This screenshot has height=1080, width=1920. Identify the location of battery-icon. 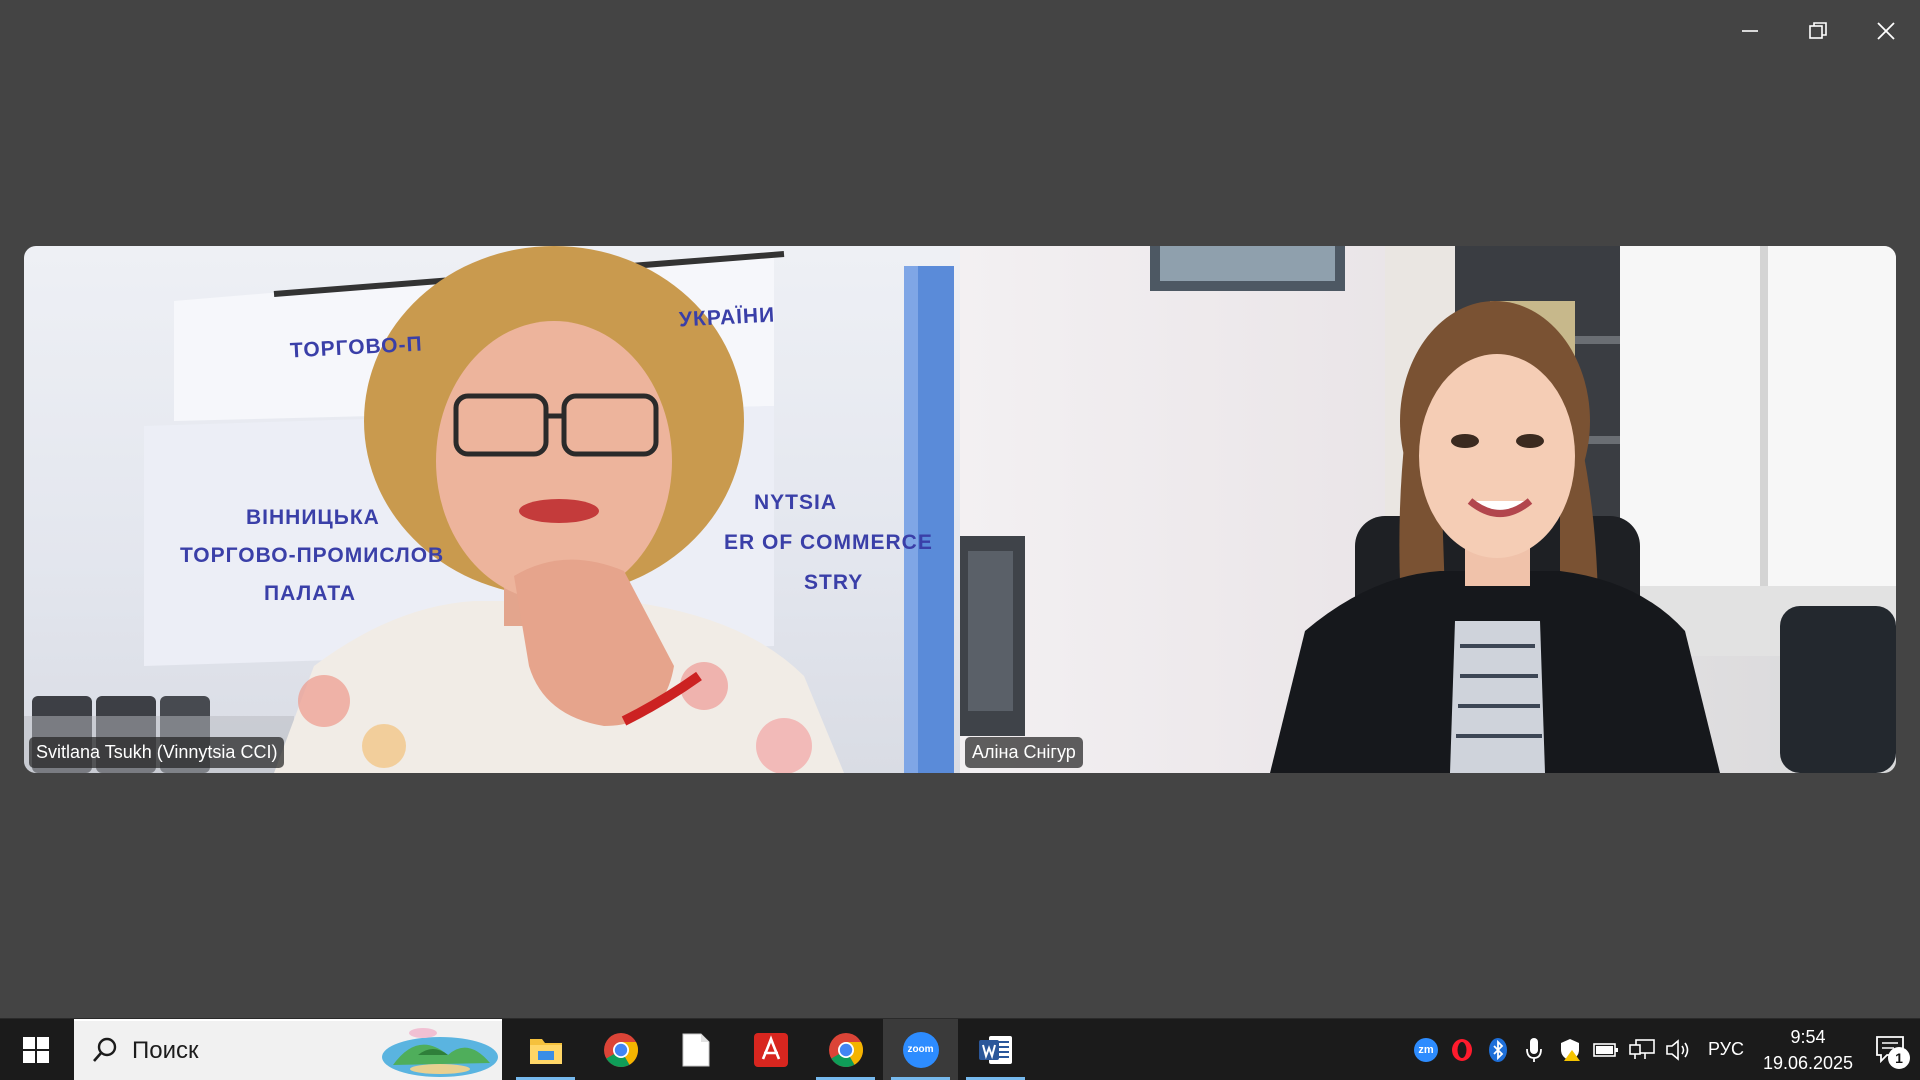
(1605, 1049).